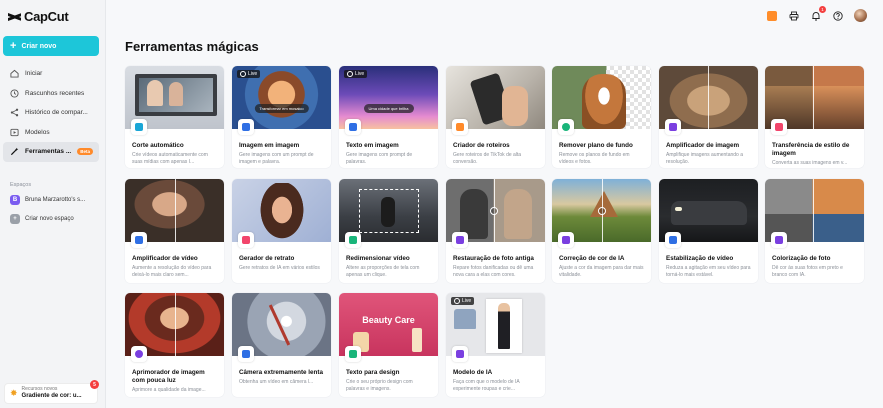  What do you see at coordinates (372, 145) in the screenshot?
I see `card-title: Texto em imagem` at bounding box center [372, 145].